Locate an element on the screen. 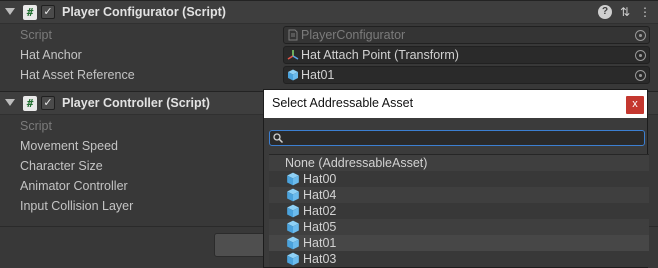 This screenshot has width=658, height=268. list-item-label: None (AddressableAsset) is located at coordinates (356, 163).